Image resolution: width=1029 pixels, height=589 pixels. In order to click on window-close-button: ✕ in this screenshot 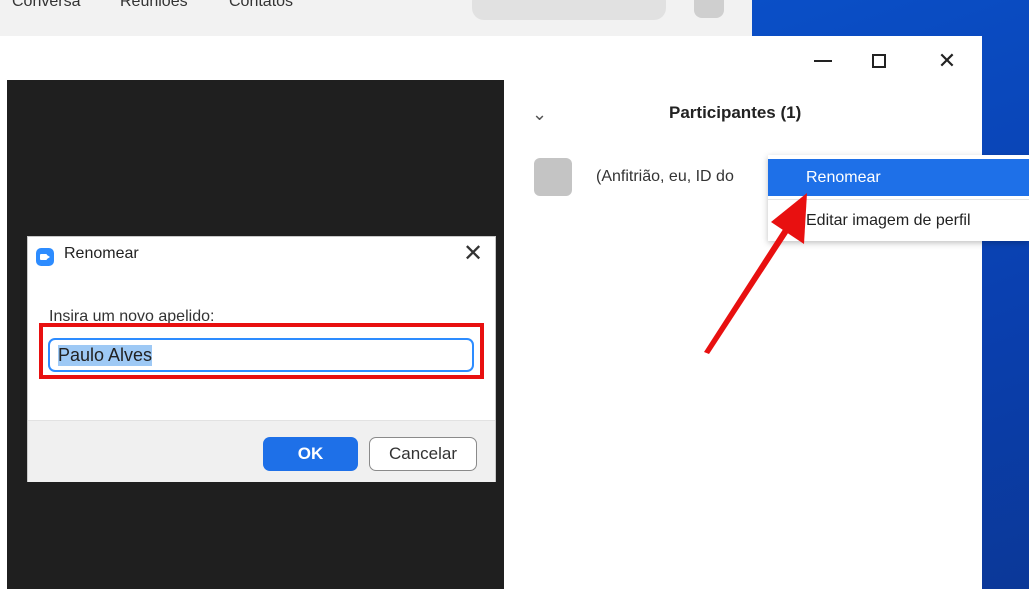, I will do `click(947, 61)`.